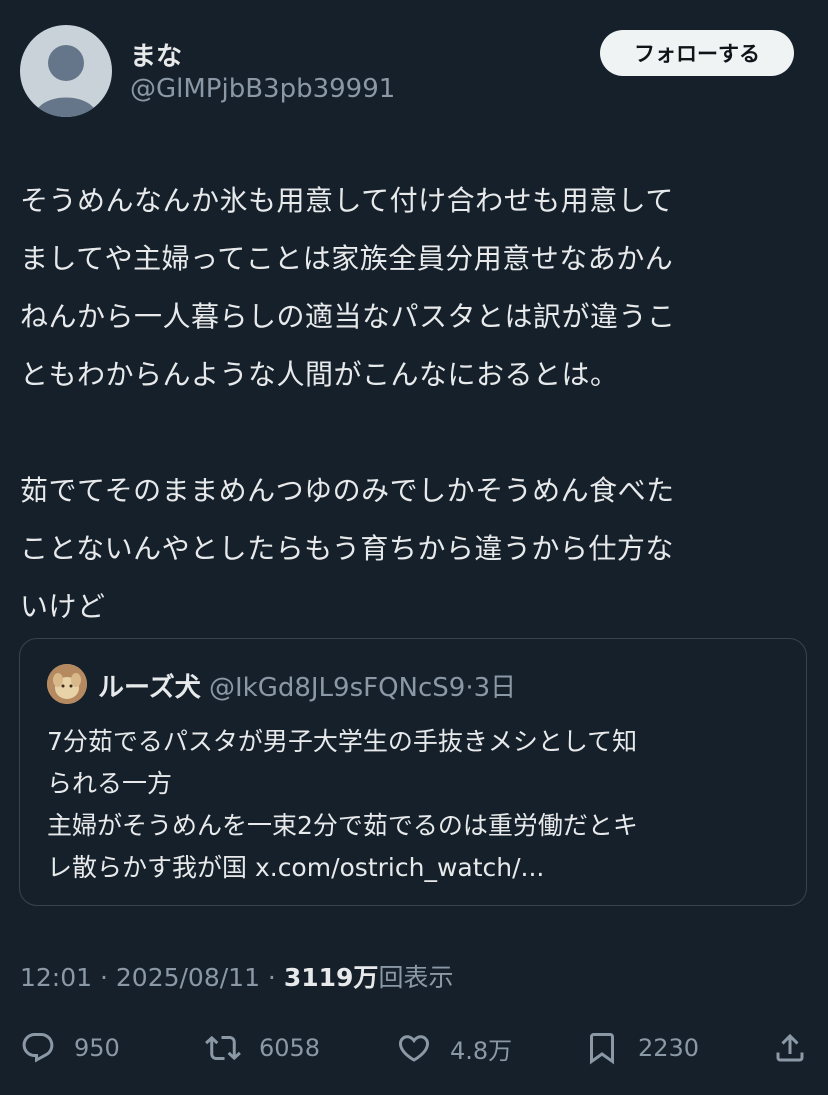  Describe the element at coordinates (416, 977) in the screenshot. I see `views-label: 回表示` at that location.